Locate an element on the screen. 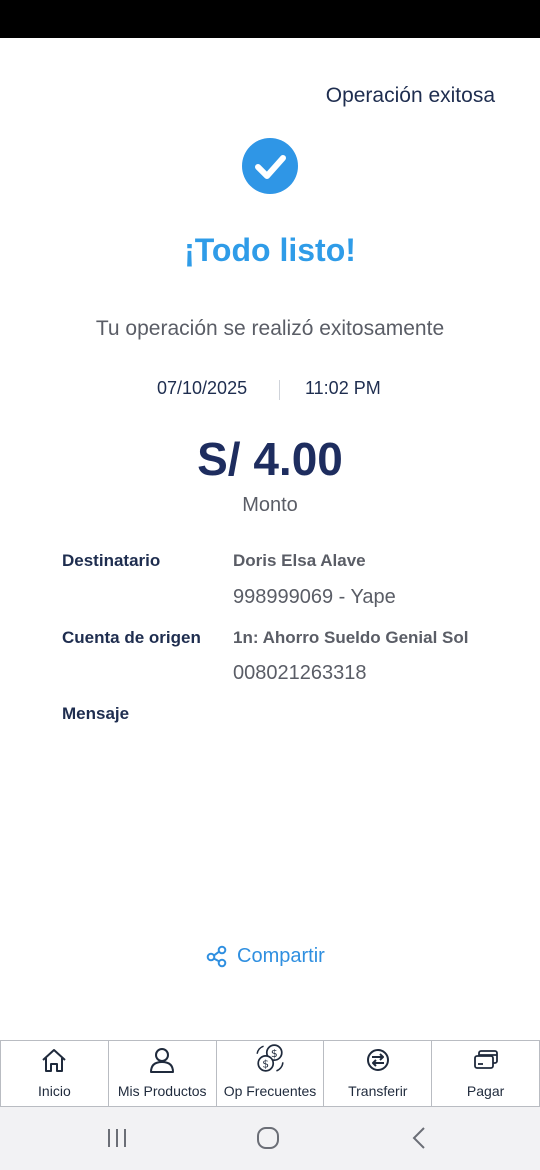 Image resolution: width=540 pixels, height=1170 pixels. origin-account-name: 1n: Ahorro Sueldo Genial Sol is located at coordinates (351, 637).